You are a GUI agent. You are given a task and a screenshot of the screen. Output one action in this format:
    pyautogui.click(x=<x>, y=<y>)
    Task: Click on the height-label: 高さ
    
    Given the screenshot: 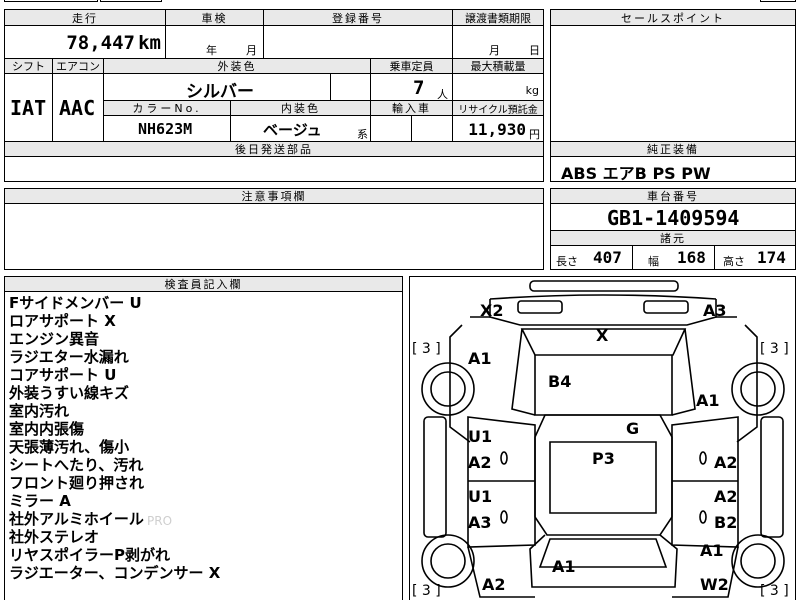 What is the action you would take?
    pyautogui.click(x=734, y=261)
    